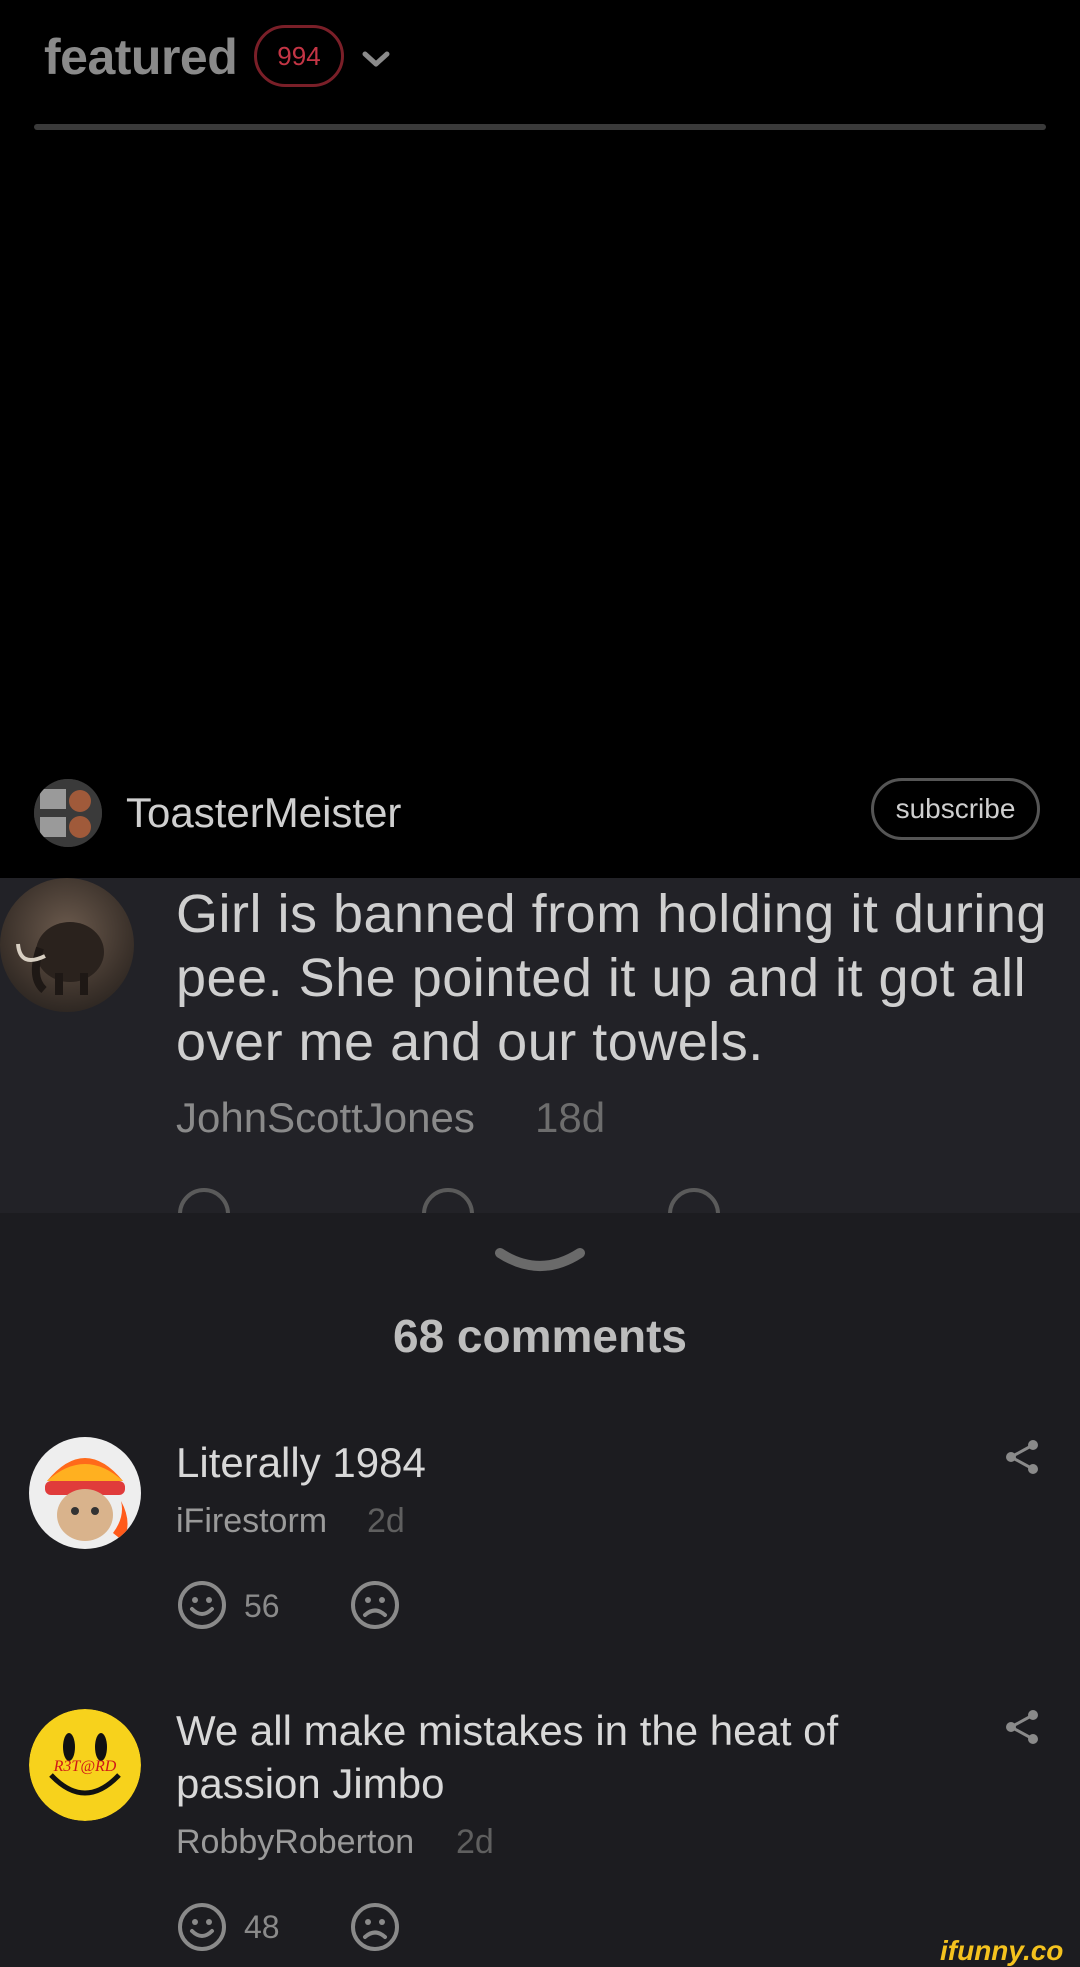 The width and height of the screenshot is (1080, 1967). I want to click on progress-divider, so click(540, 127).